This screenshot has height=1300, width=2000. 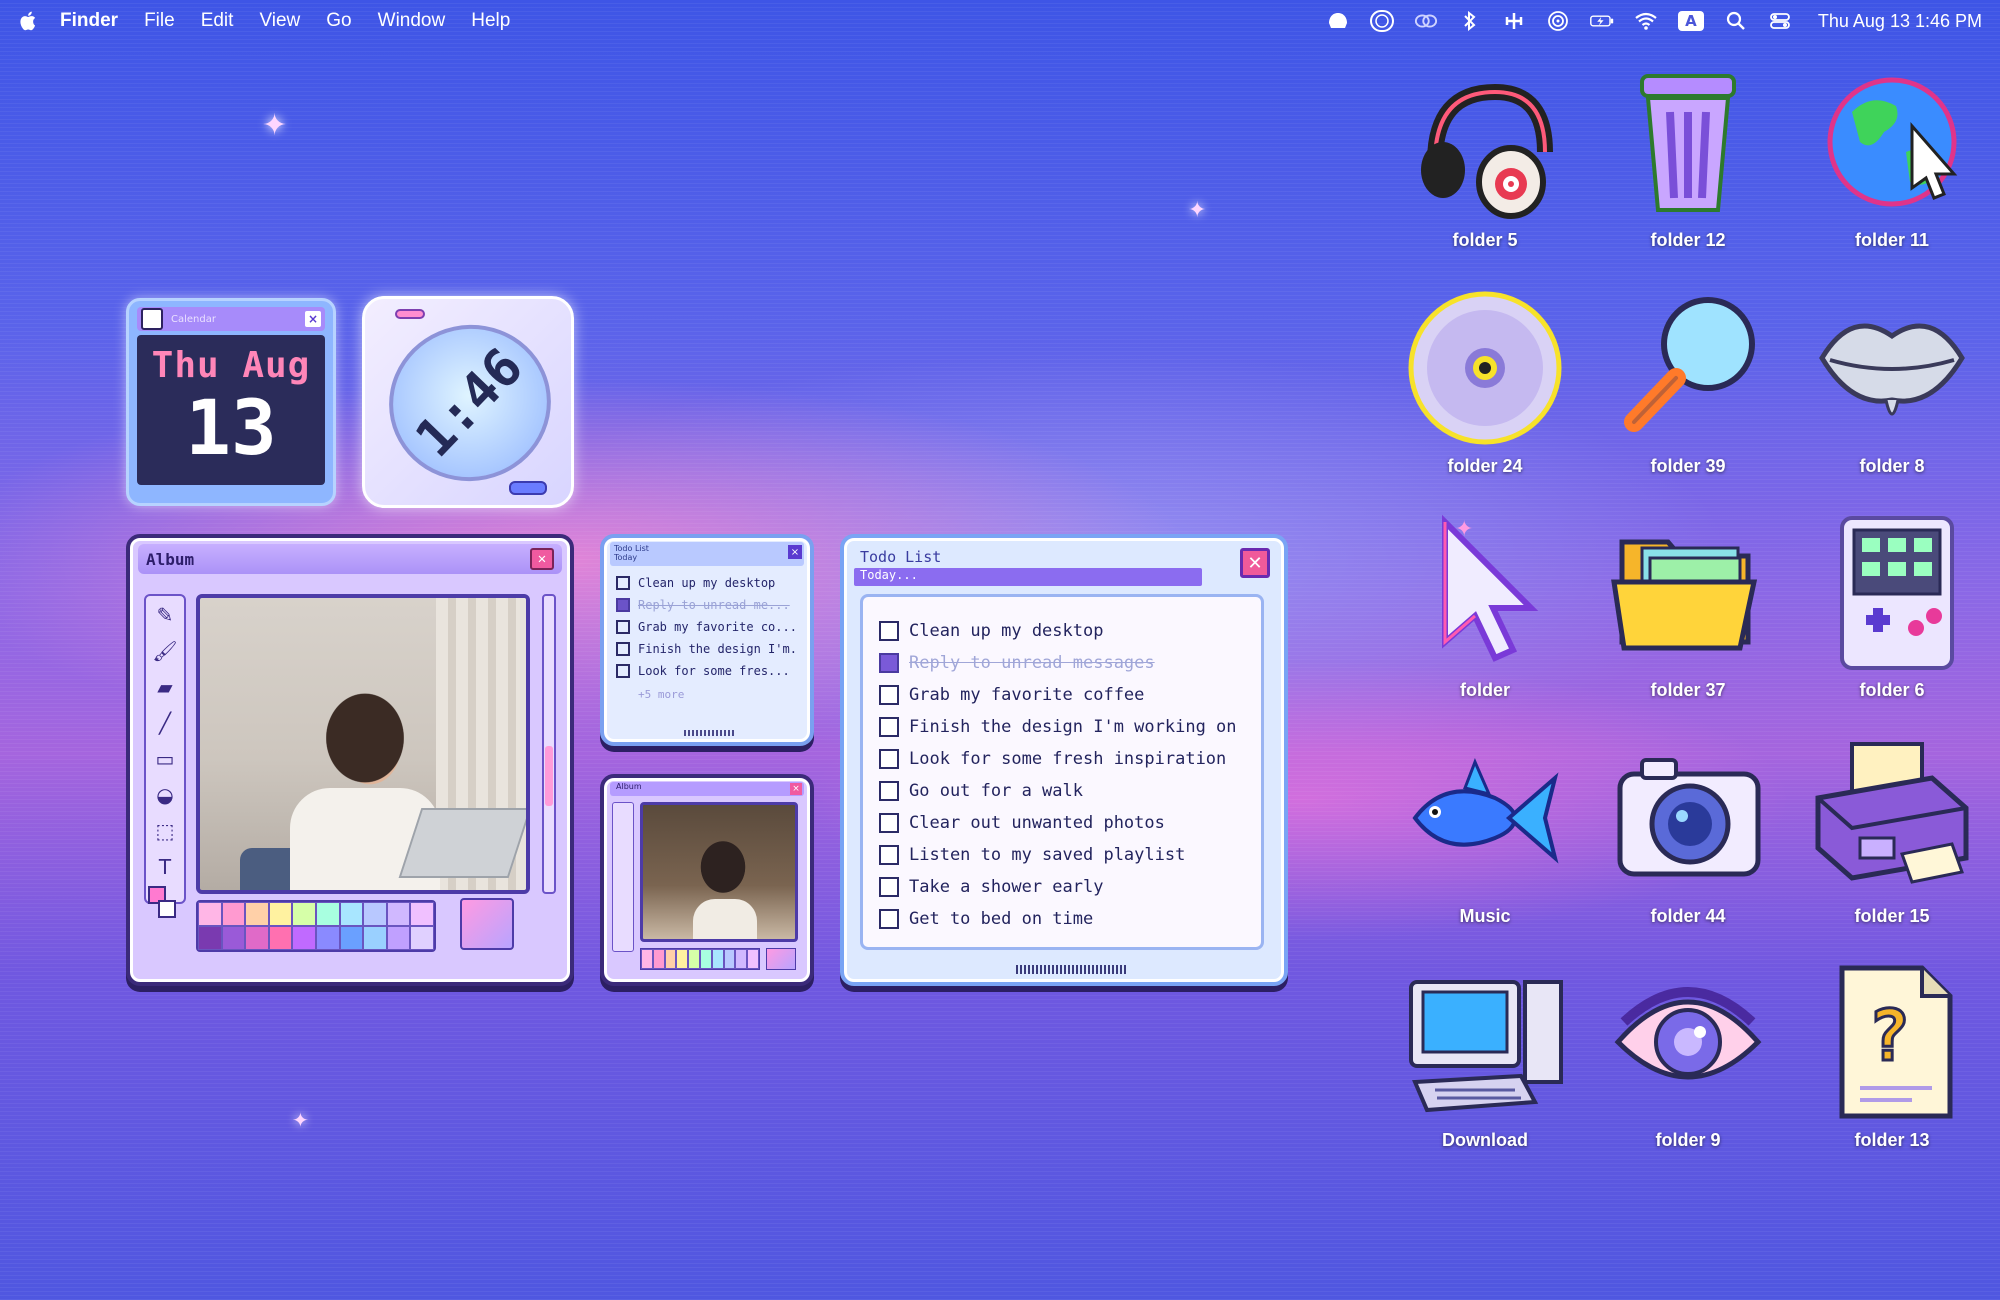 What do you see at coordinates (165, 795) in the screenshot?
I see `fill-tool-icon: ◒` at bounding box center [165, 795].